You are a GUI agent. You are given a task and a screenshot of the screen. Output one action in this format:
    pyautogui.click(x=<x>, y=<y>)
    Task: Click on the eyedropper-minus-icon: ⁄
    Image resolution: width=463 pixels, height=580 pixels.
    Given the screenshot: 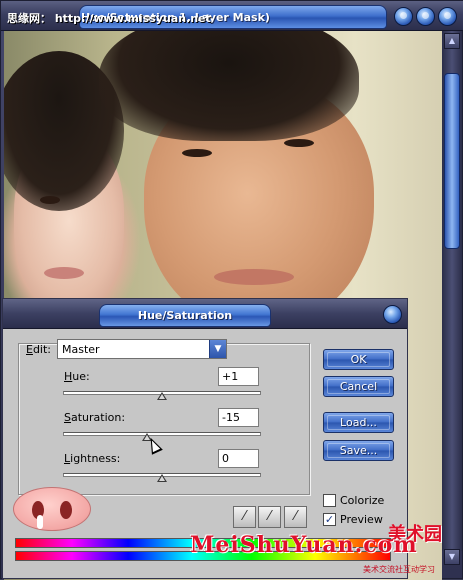 What is the action you would take?
    pyautogui.click(x=295, y=517)
    